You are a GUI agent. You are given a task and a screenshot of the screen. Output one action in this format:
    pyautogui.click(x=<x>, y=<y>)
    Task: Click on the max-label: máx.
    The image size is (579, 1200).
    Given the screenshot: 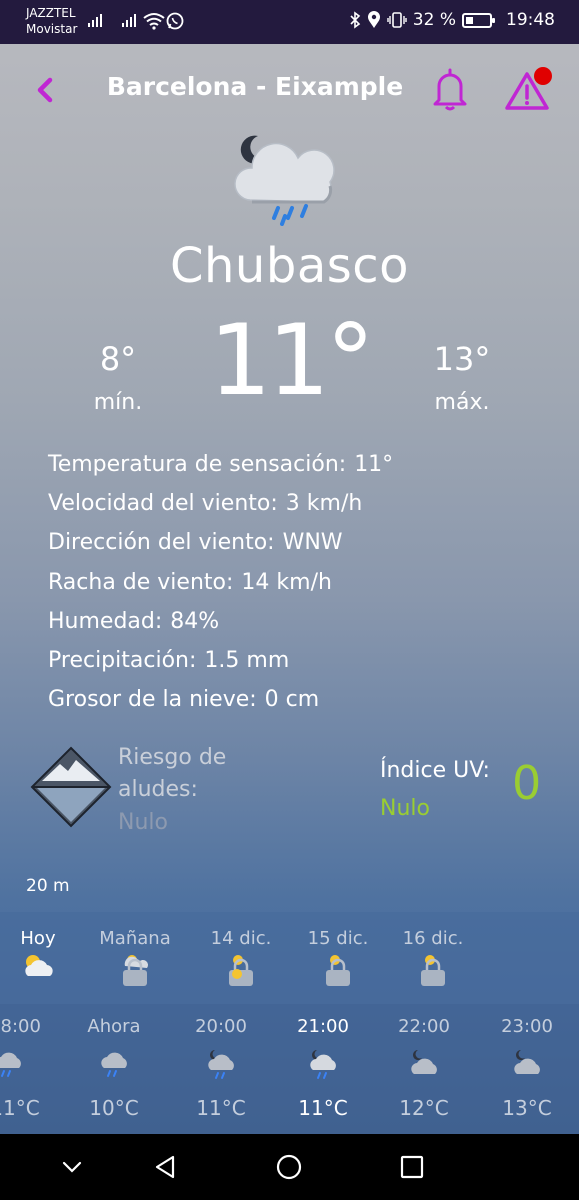 What is the action you would take?
    pyautogui.click(x=462, y=402)
    